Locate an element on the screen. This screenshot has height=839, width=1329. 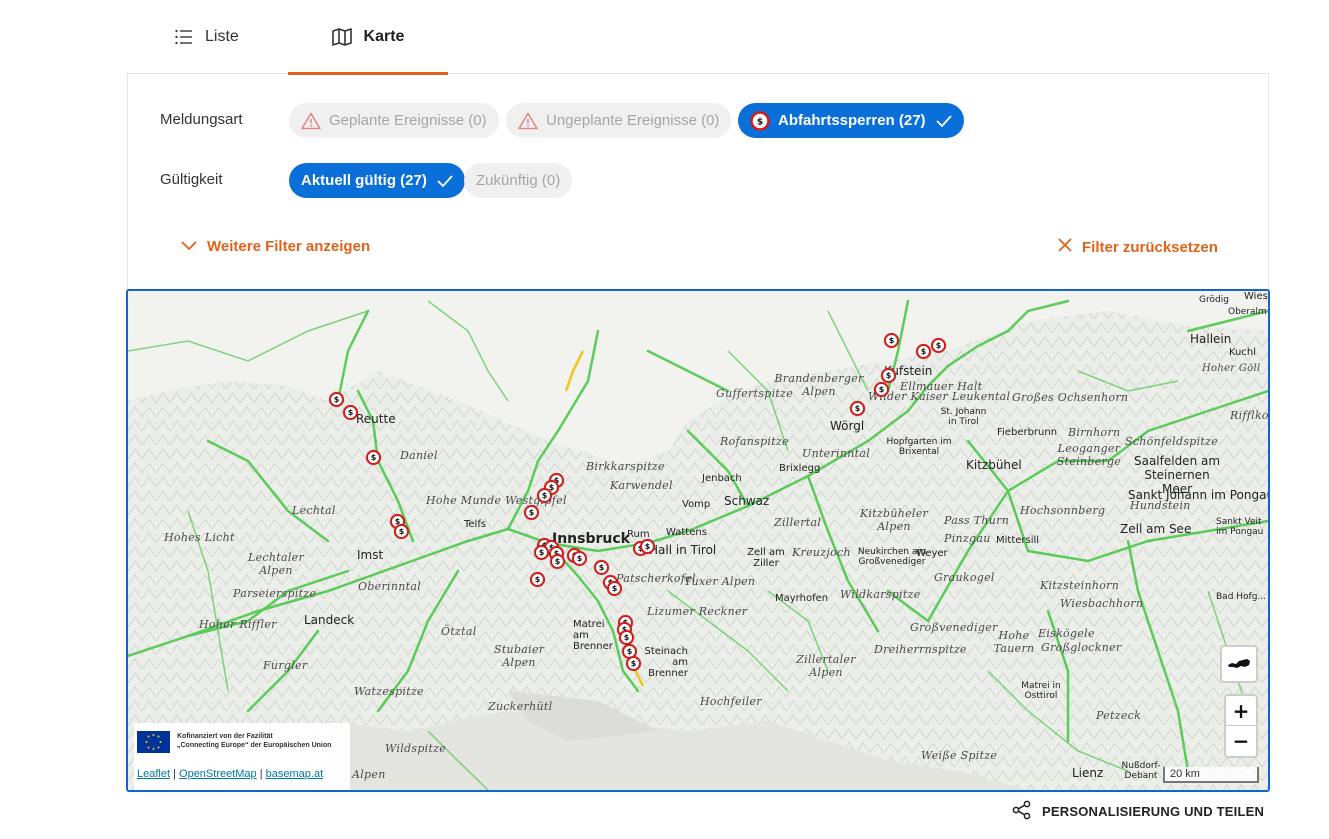
map-label-schoenfeld: Schönfeldspitze is located at coordinates (1172, 441).